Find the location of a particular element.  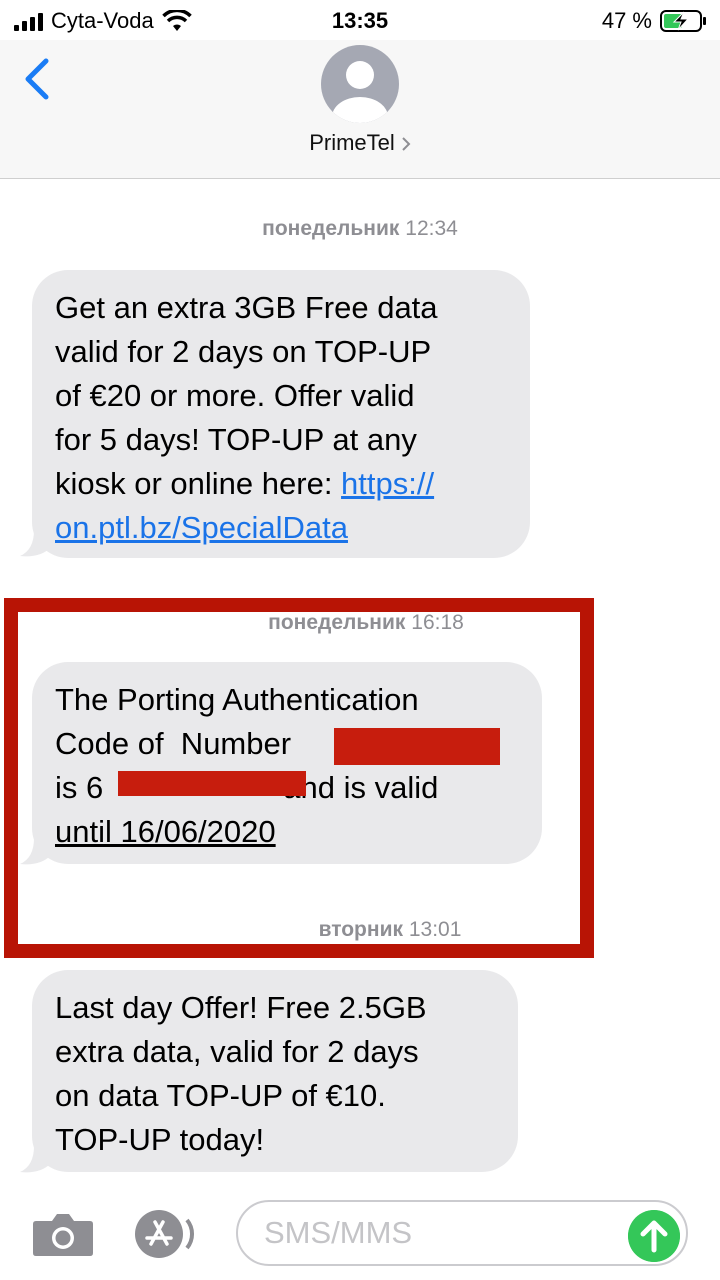

conversation-header: PrimeTel is located at coordinates (360, 109).